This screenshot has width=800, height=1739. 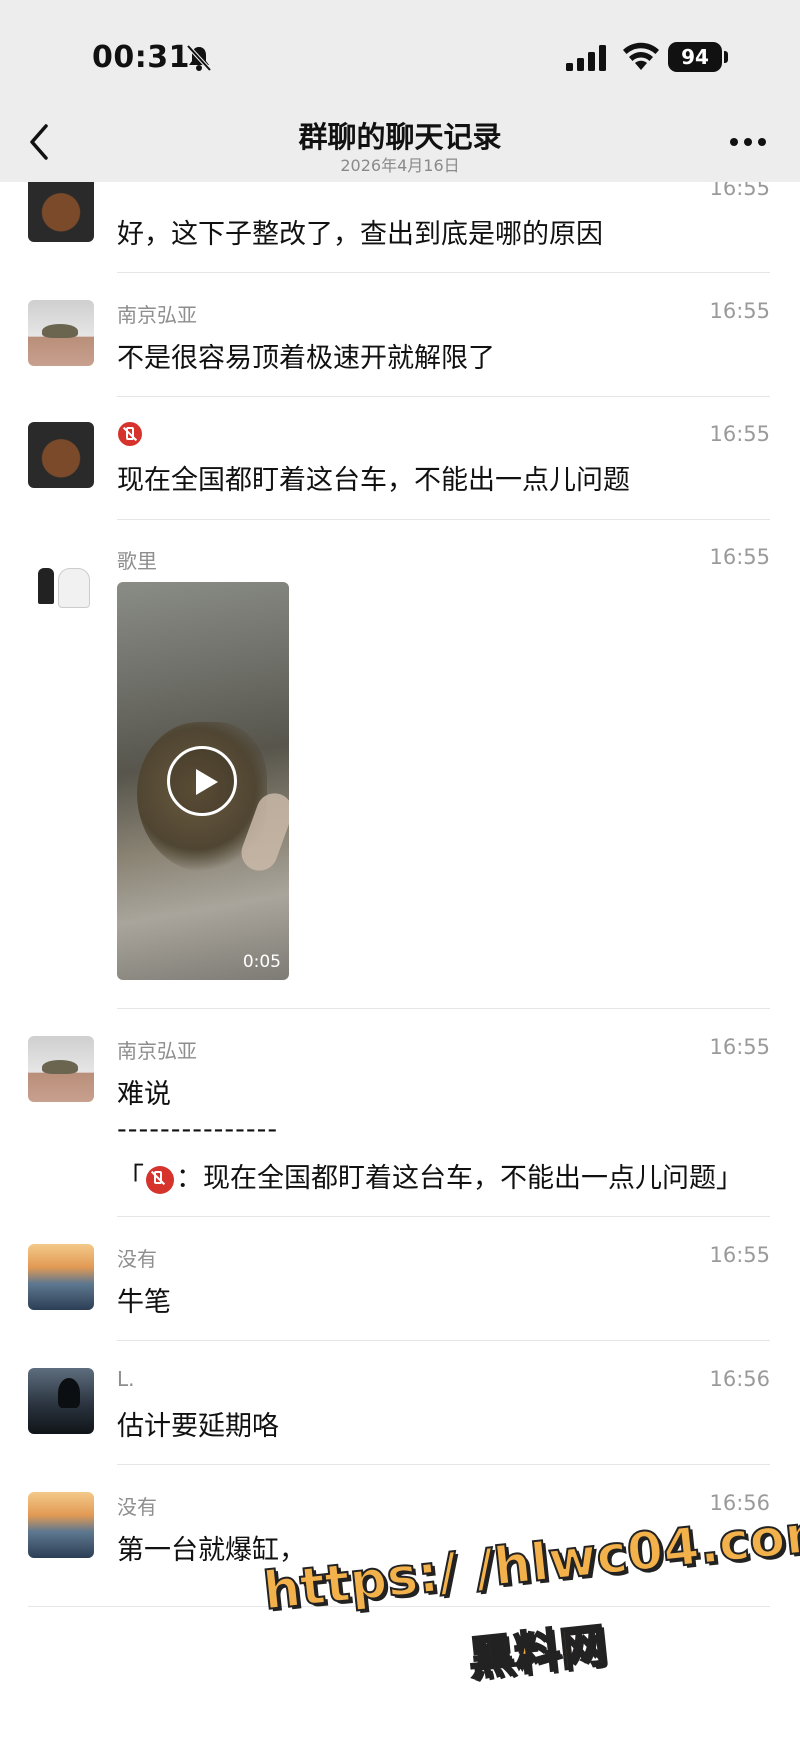 What do you see at coordinates (400, 91) in the screenshot?
I see `top-bar: 00:31 94 群聊的聊天记录 2026年4月16日` at bounding box center [400, 91].